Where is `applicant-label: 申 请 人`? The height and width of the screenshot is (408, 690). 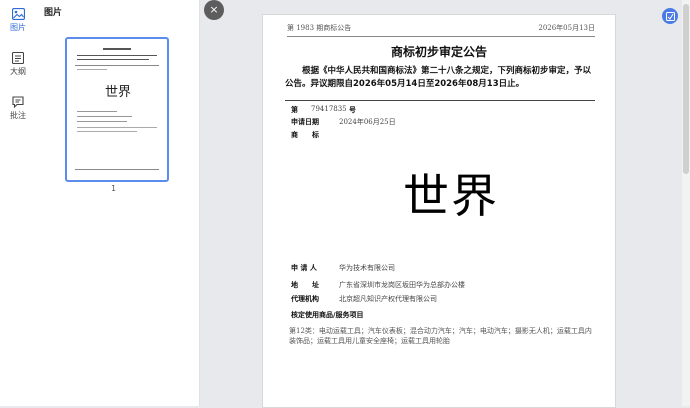 applicant-label: 申 请 人 is located at coordinates (304, 268).